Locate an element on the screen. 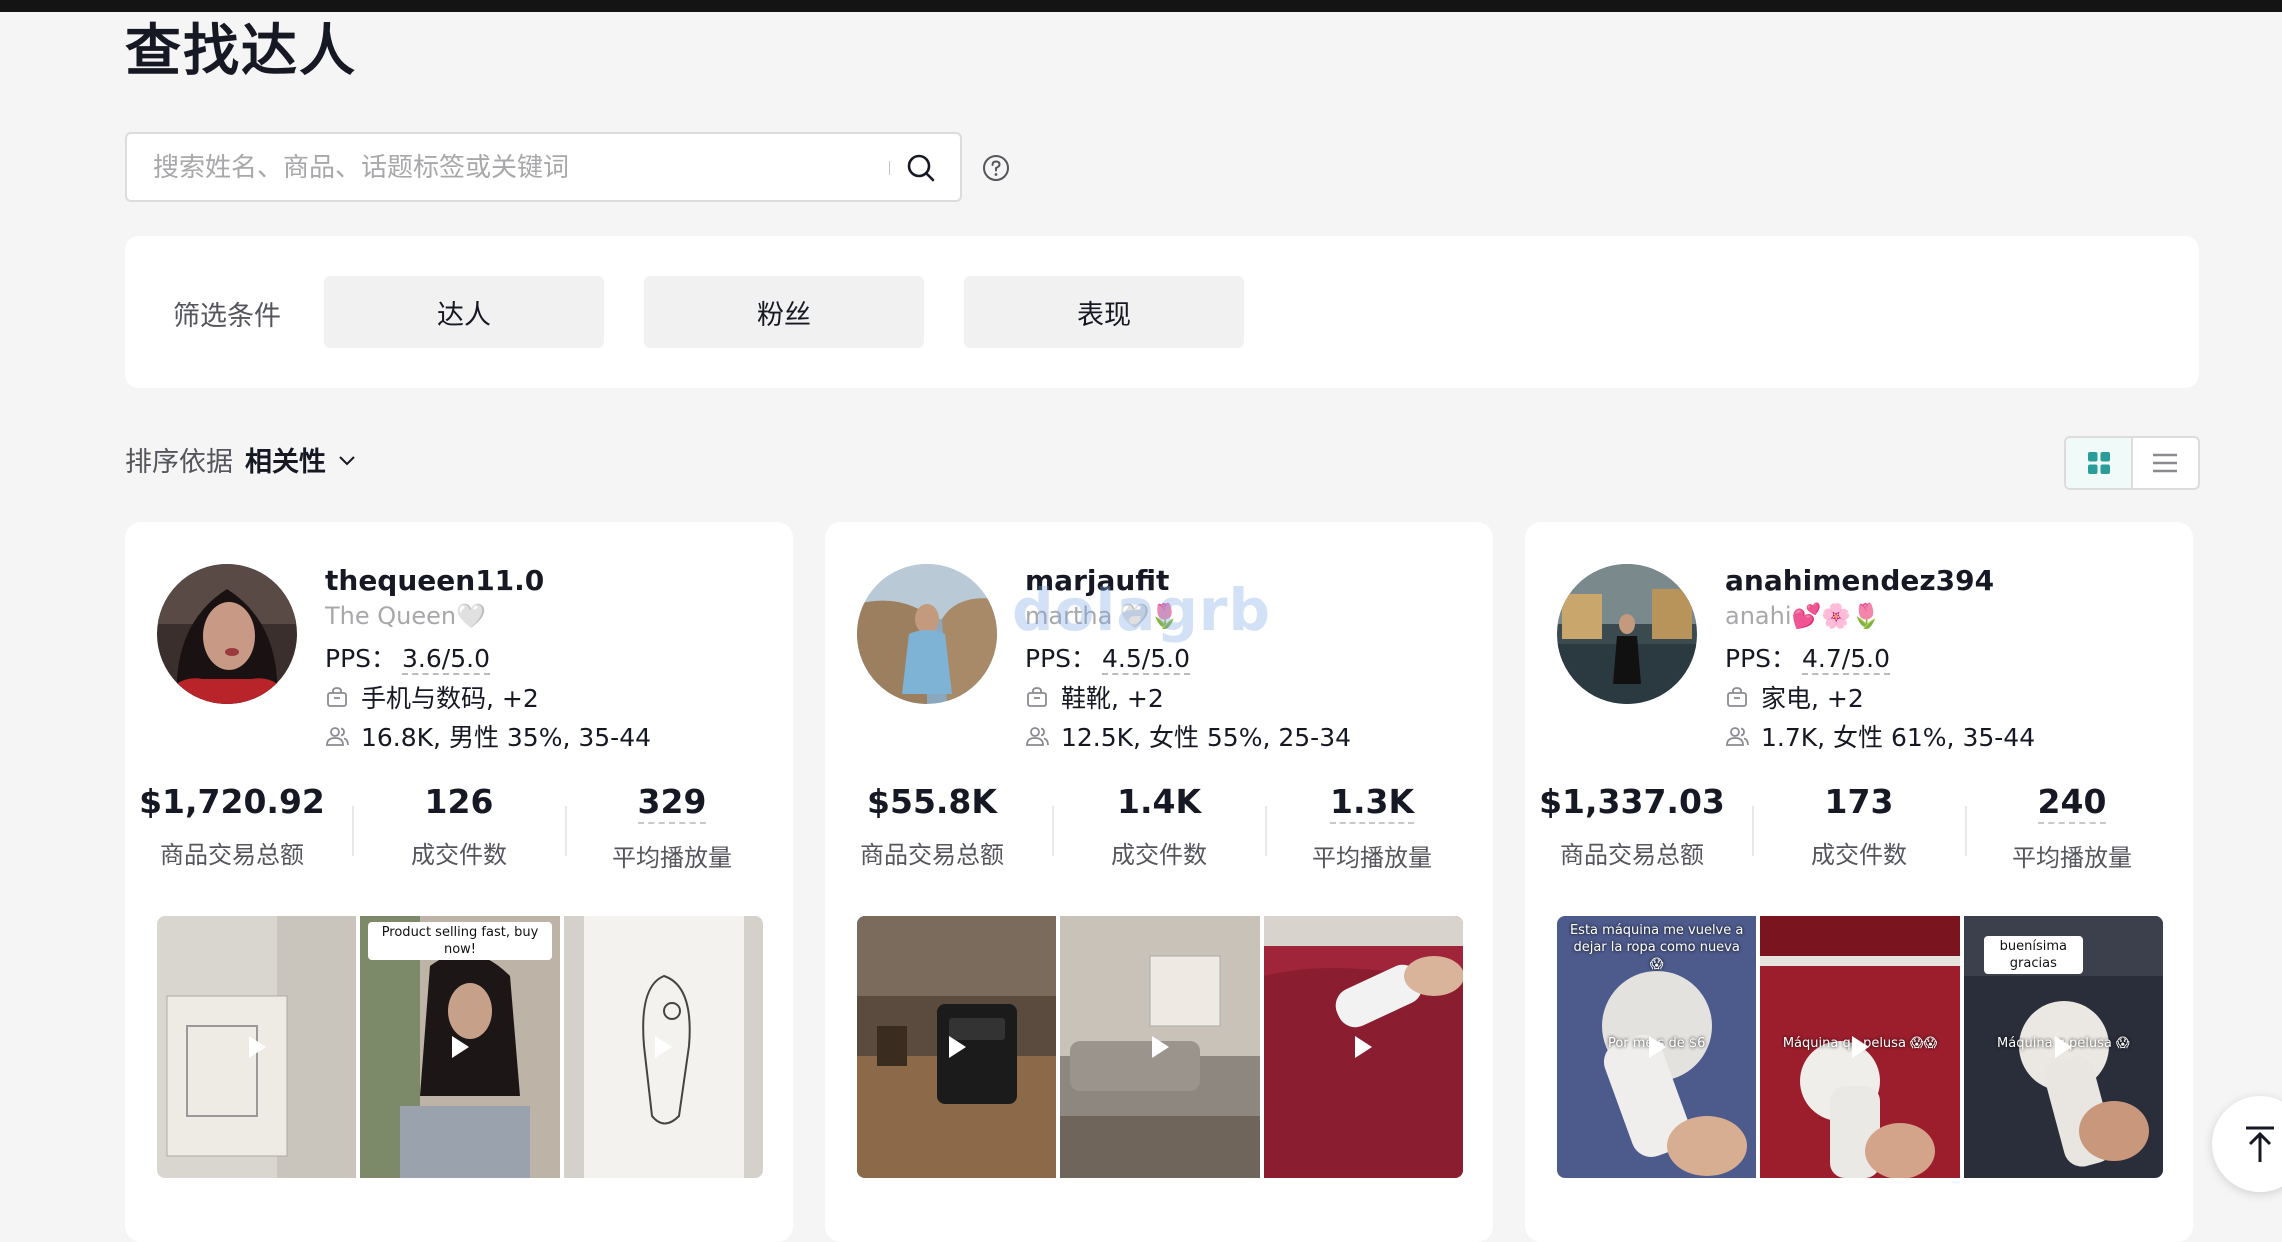 The height and width of the screenshot is (1242, 2282). category-row: 手机与数码, +2 is located at coordinates (432, 697).